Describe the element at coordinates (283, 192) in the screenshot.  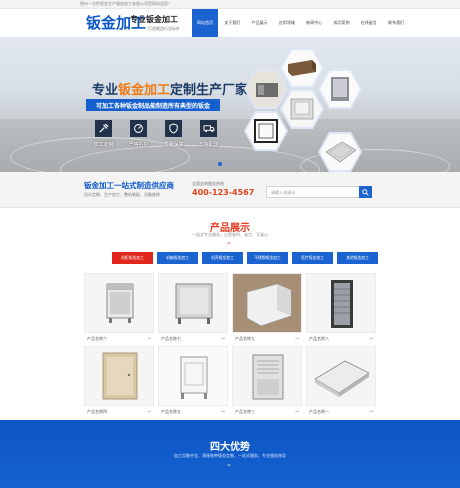
I see `search-placeholder: 请输入关键词` at that location.